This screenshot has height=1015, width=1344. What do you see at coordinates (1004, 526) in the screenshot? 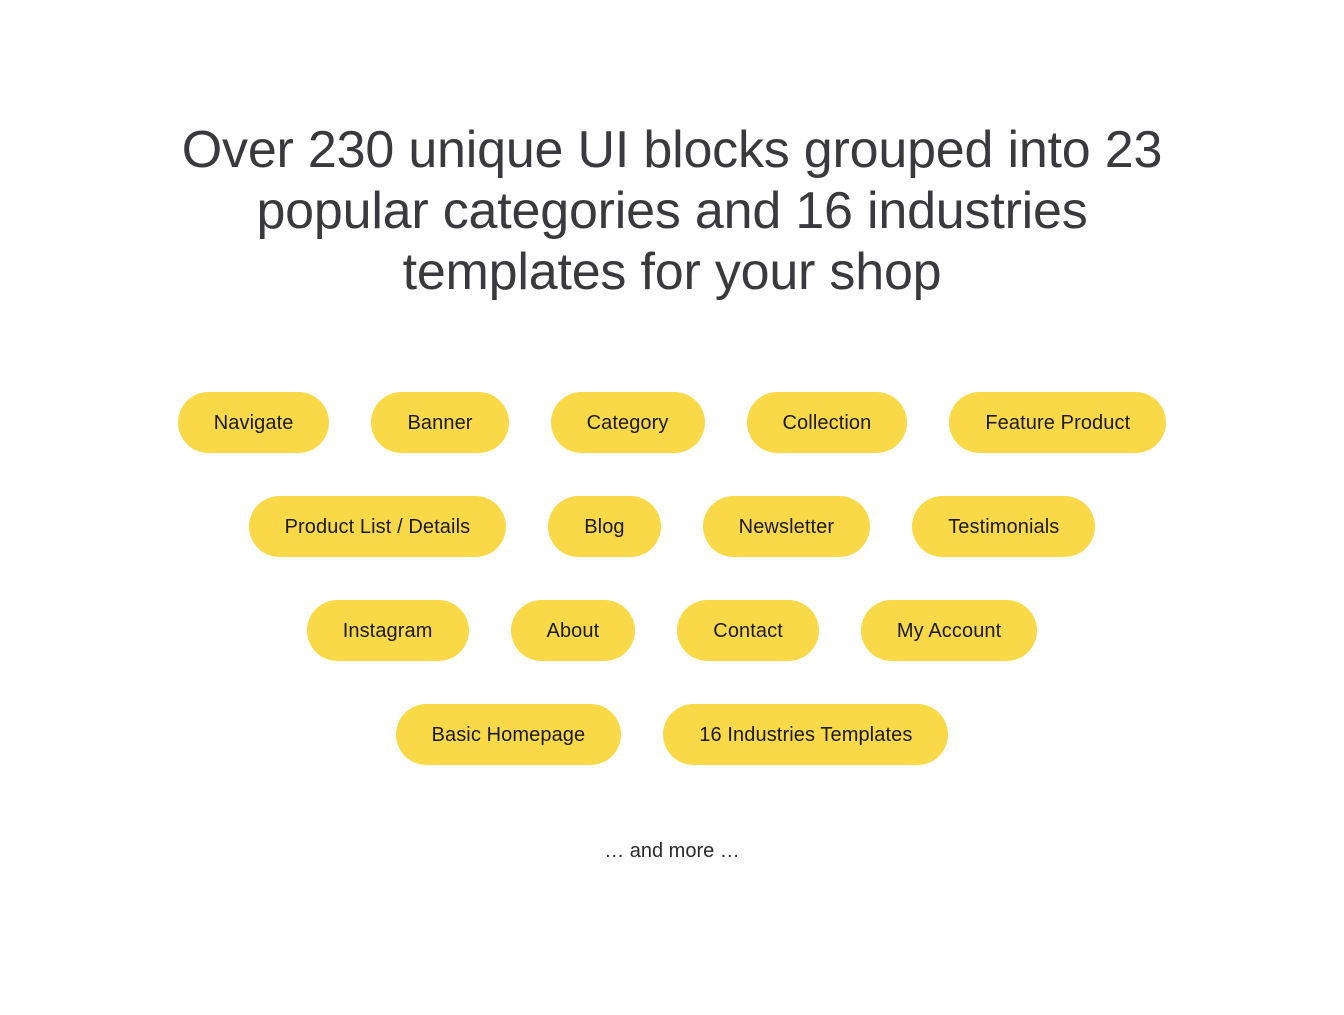
I see `pill-testimonials: Testimonials` at bounding box center [1004, 526].